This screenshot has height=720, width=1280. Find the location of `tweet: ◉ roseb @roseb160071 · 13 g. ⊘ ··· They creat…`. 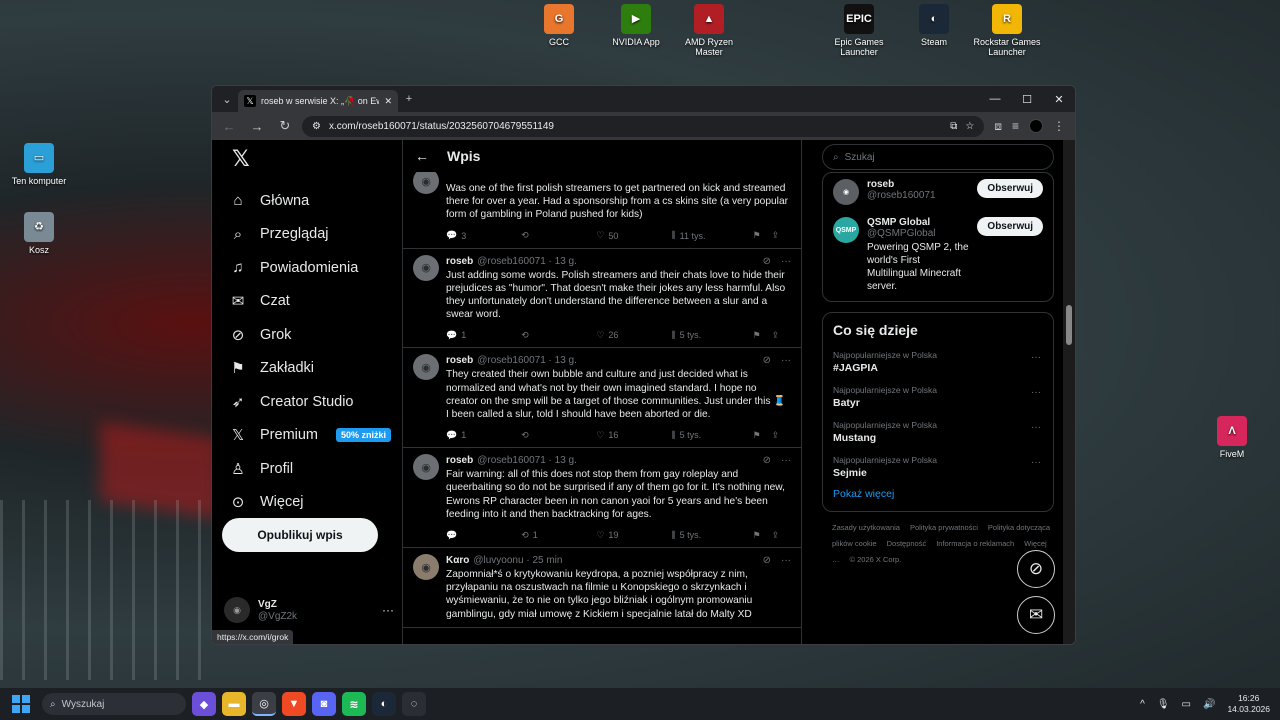

tweet: ◉ roseb @roseb160071 · 13 g. ⊘ ··· They creat… is located at coordinates (602, 398).